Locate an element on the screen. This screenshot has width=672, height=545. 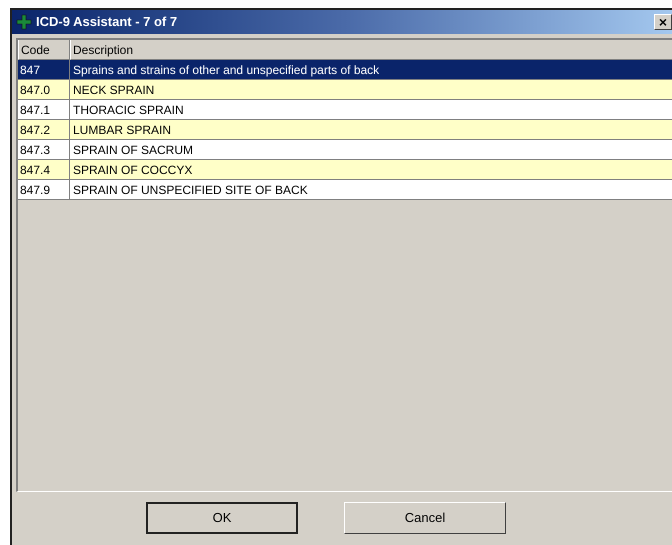
table-row: 847.1 THORACIC SPRAIN is located at coordinates (345, 110).